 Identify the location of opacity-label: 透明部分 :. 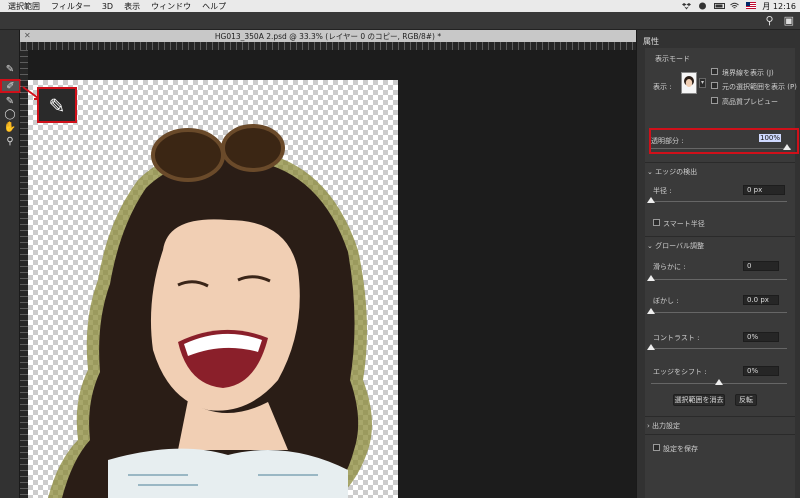
(667, 141).